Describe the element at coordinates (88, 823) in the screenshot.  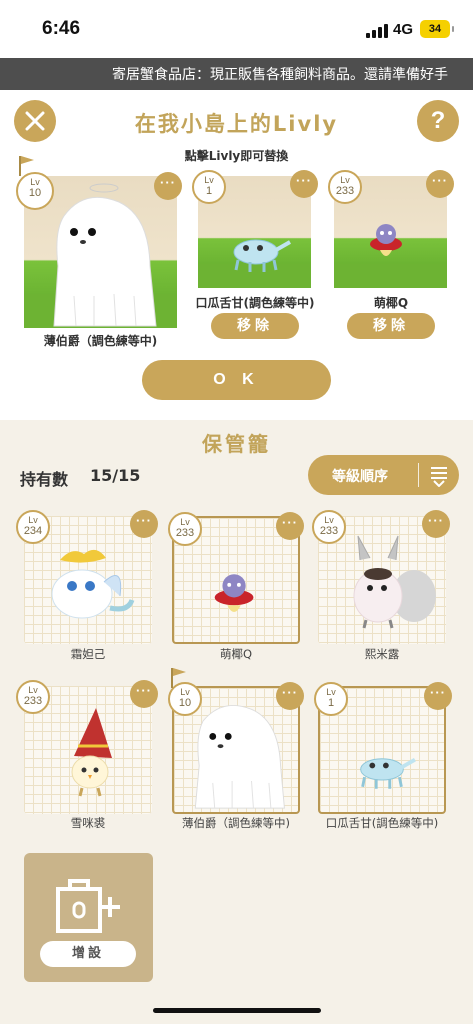
I see `storage-slot-name-4: 雪咪裘` at that location.